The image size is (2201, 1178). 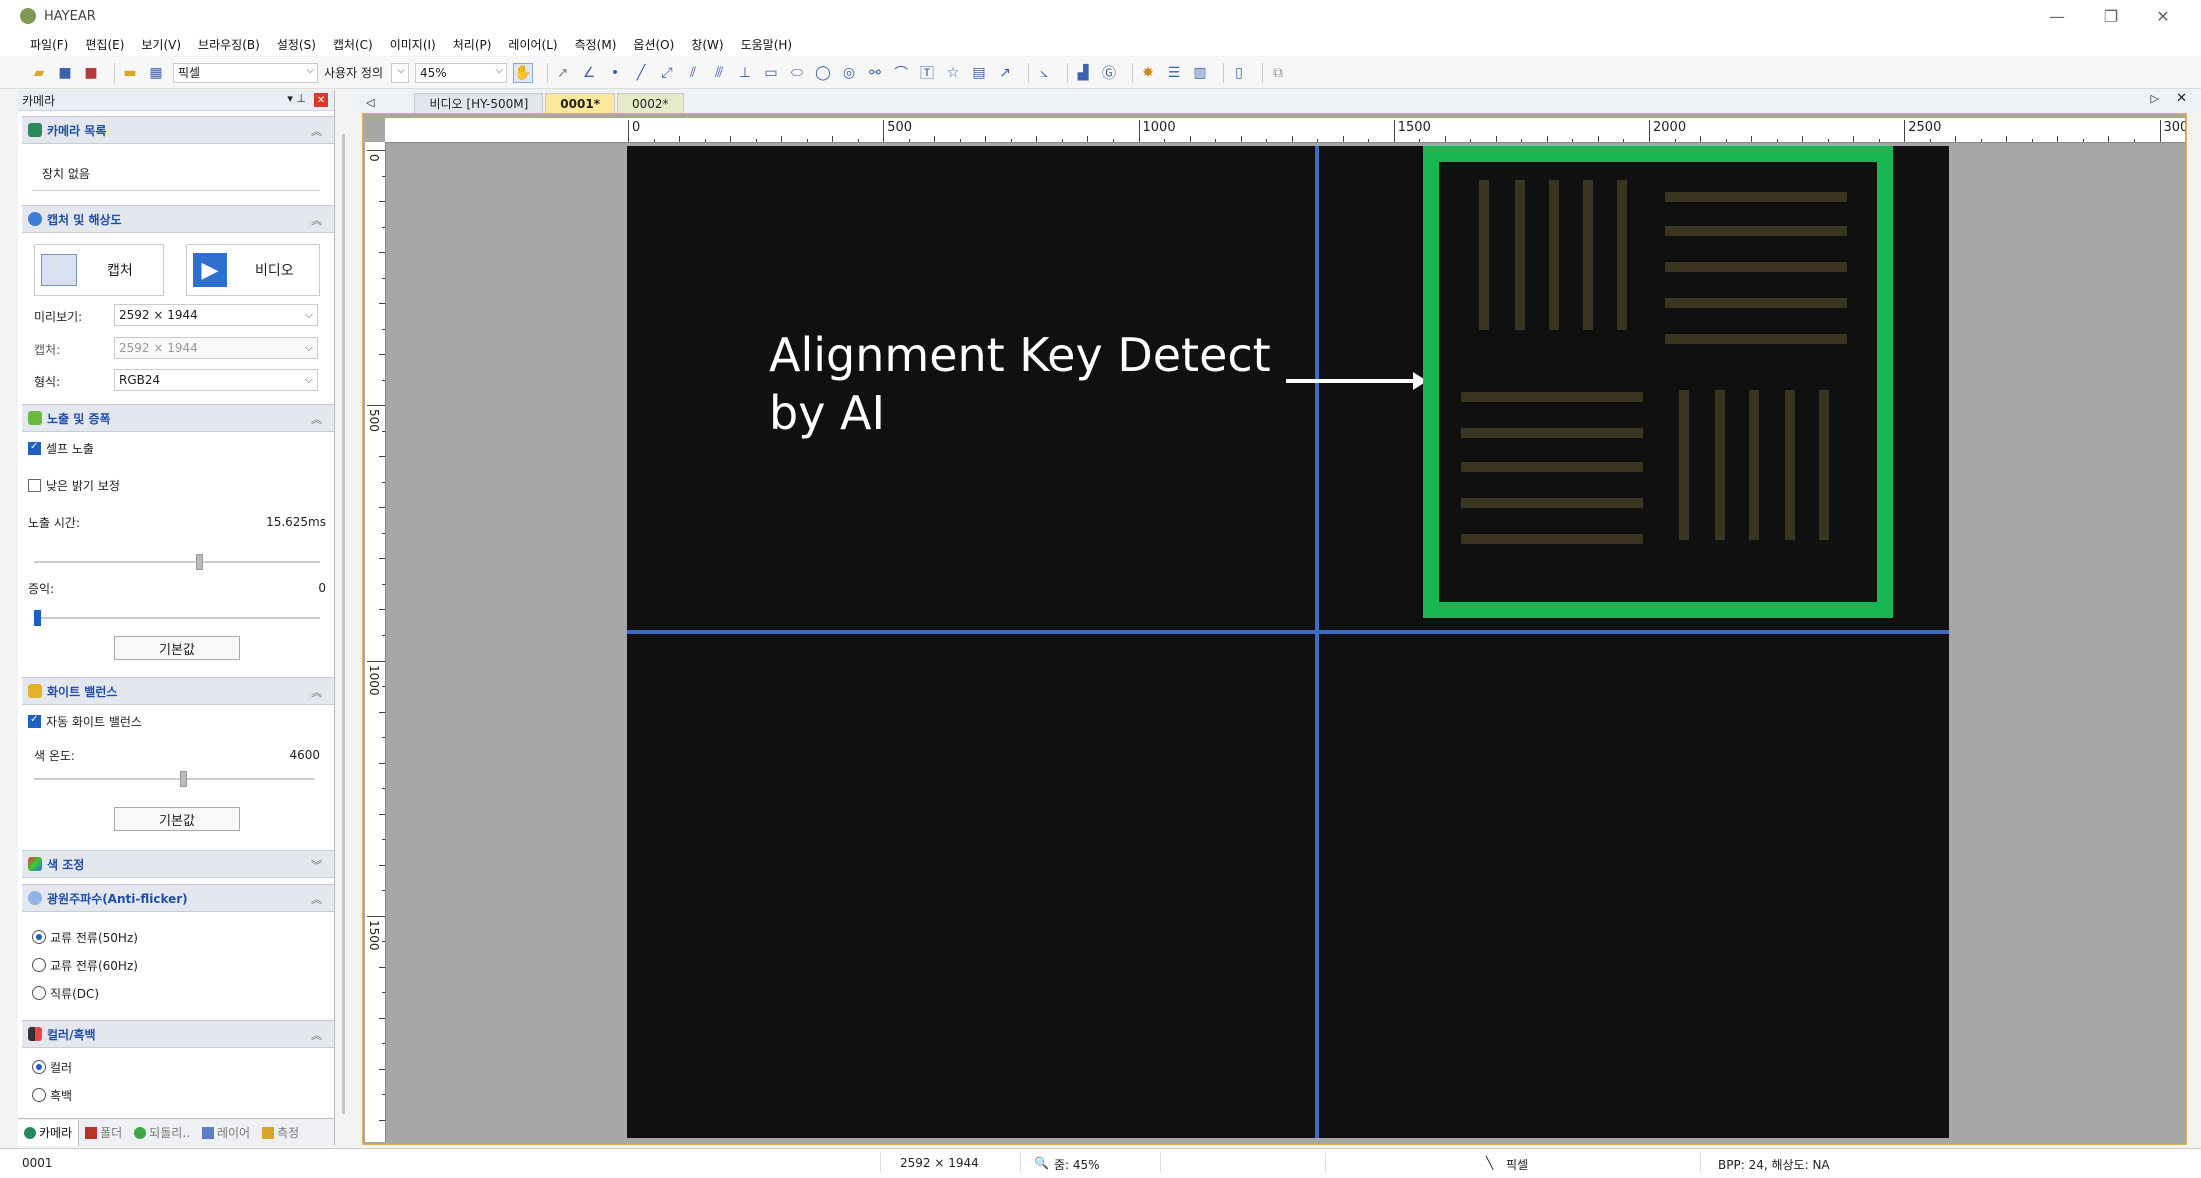 What do you see at coordinates (745, 73) in the screenshot?
I see `perpendicular-icon: ⊥` at bounding box center [745, 73].